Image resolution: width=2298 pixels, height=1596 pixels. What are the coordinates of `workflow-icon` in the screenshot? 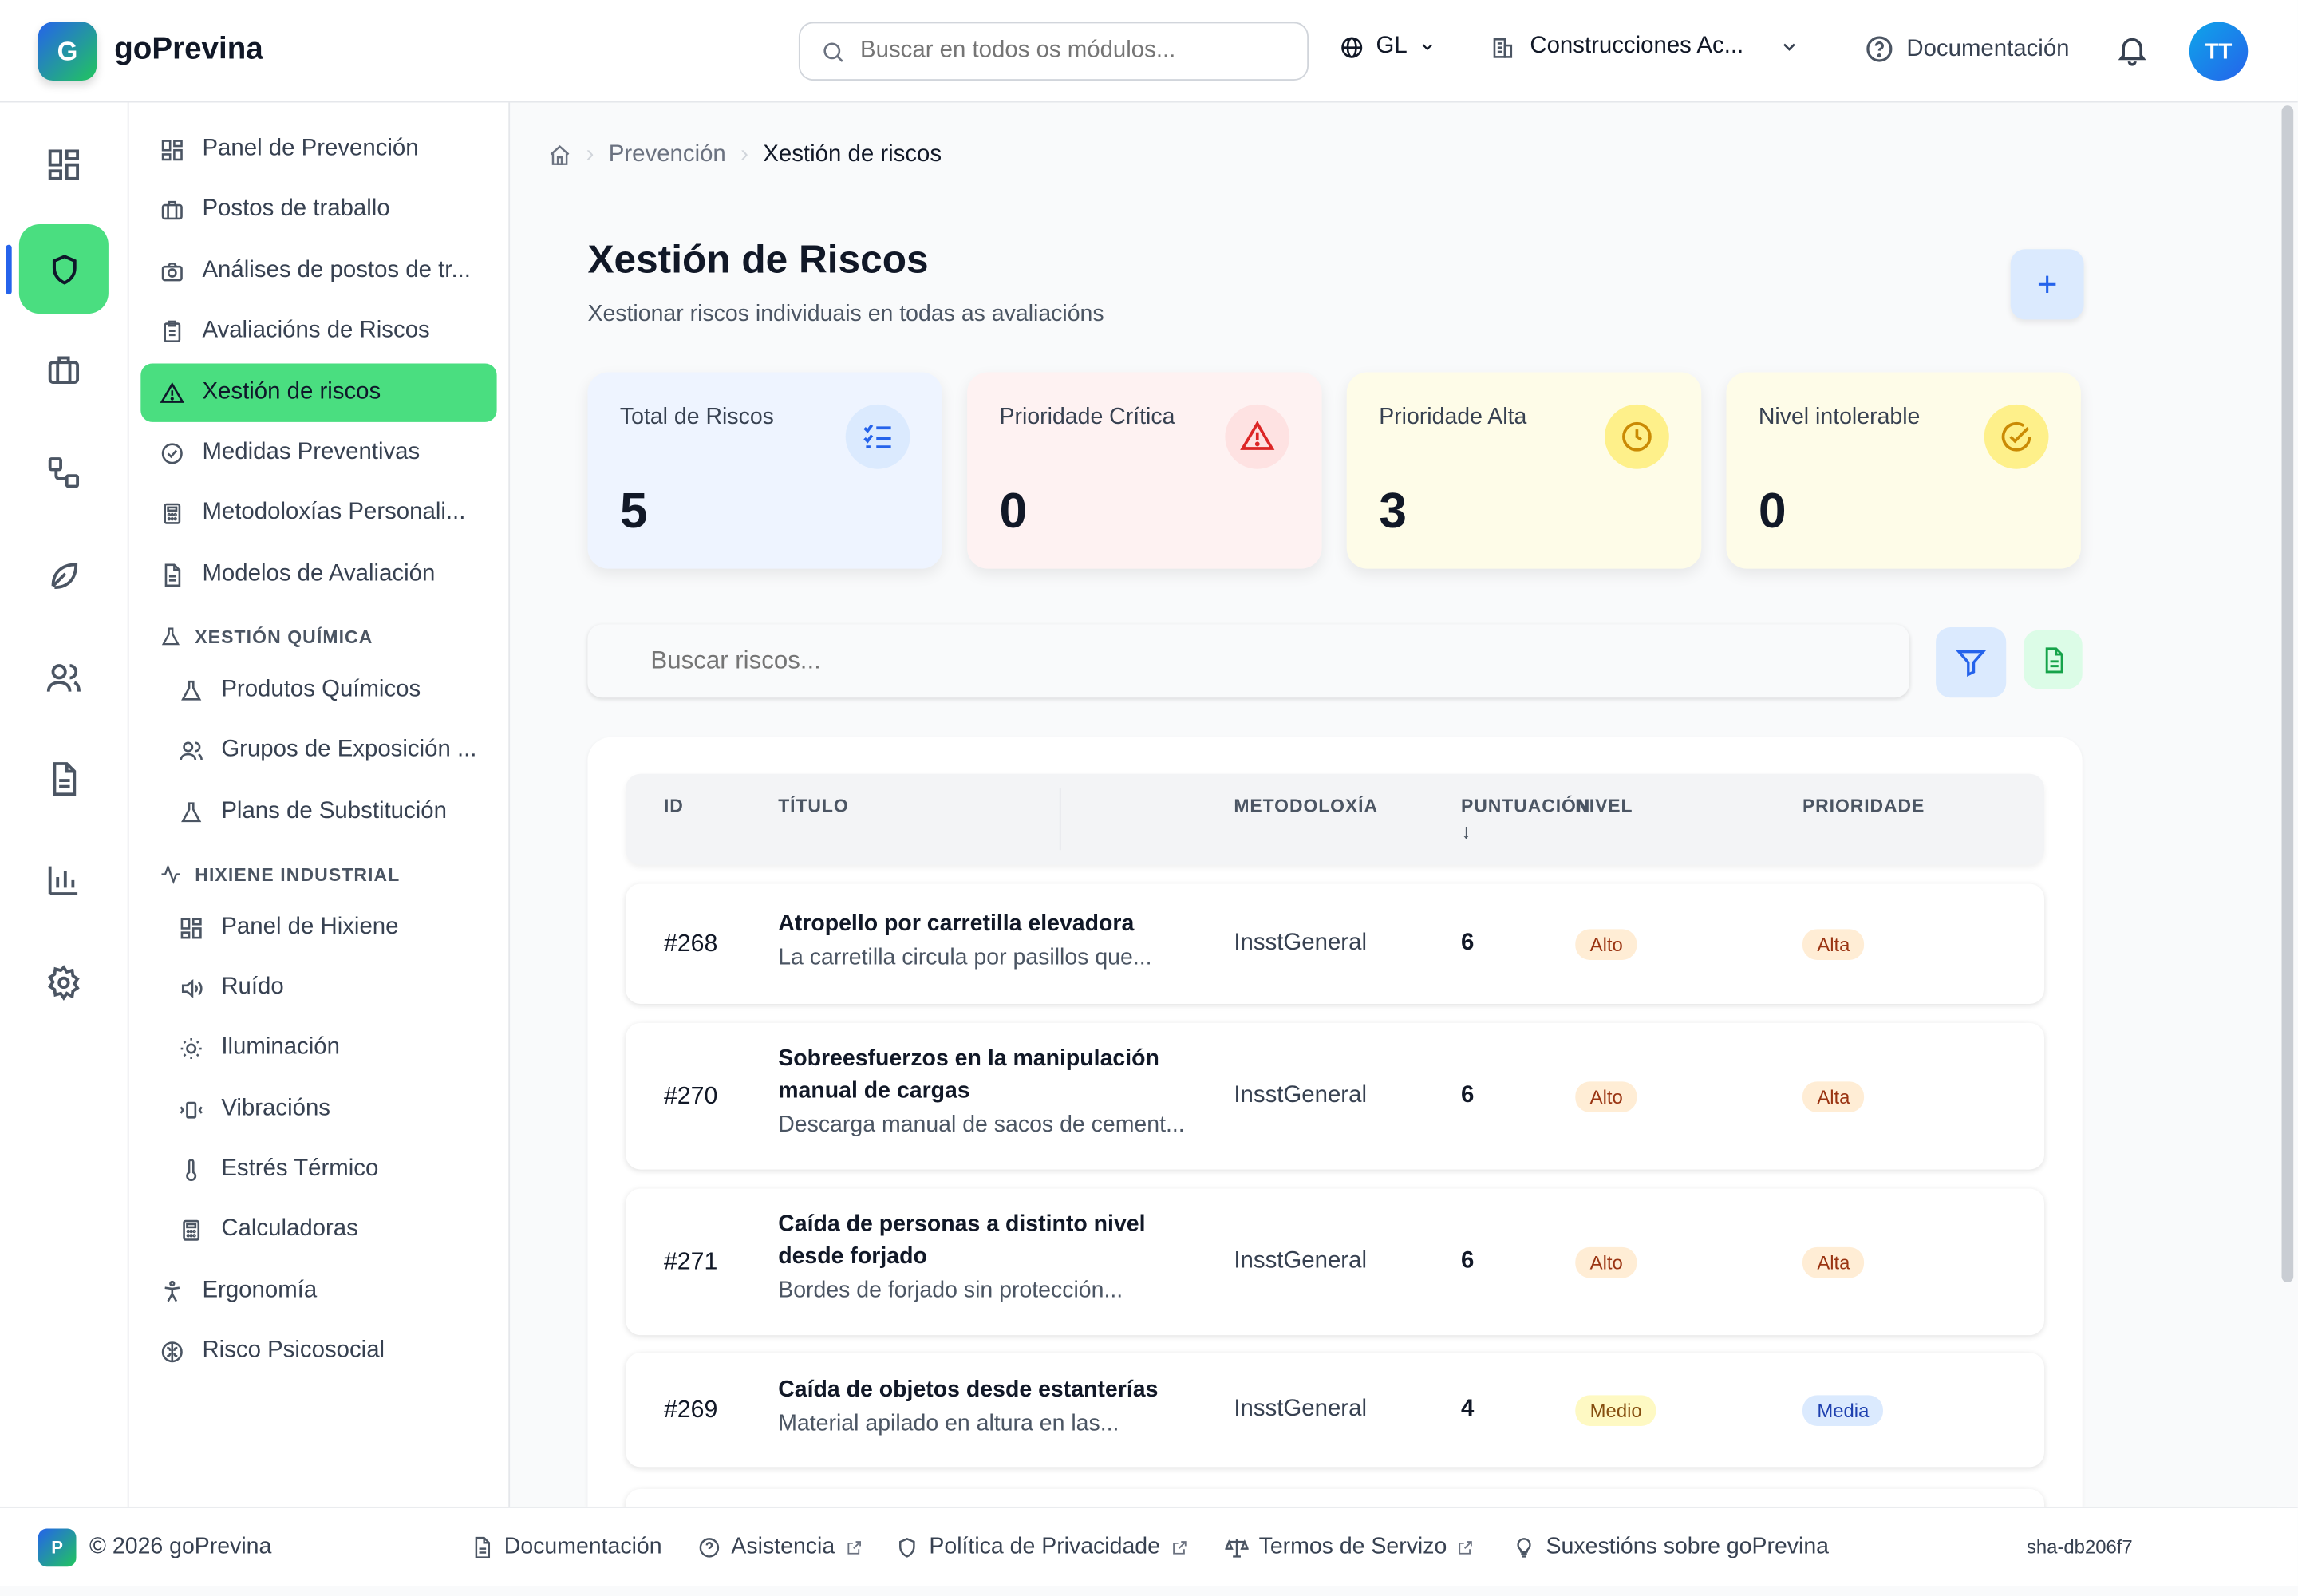 It's located at (64, 472).